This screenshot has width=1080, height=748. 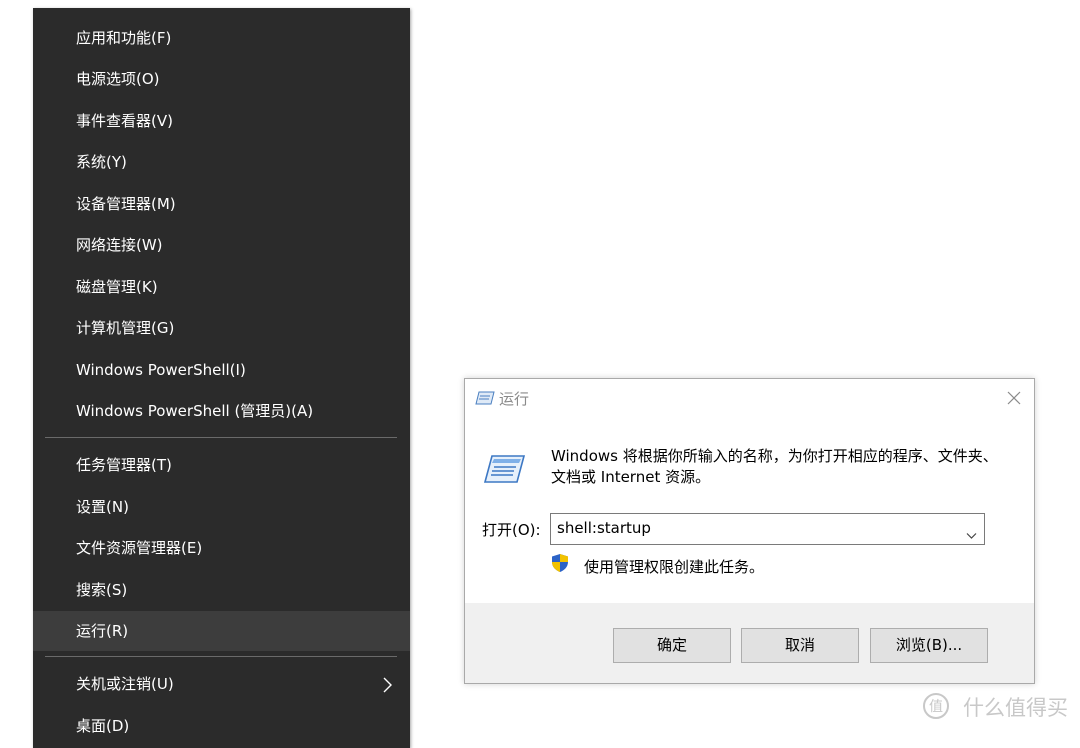 I want to click on dialog-title: 运行, so click(x=514, y=399).